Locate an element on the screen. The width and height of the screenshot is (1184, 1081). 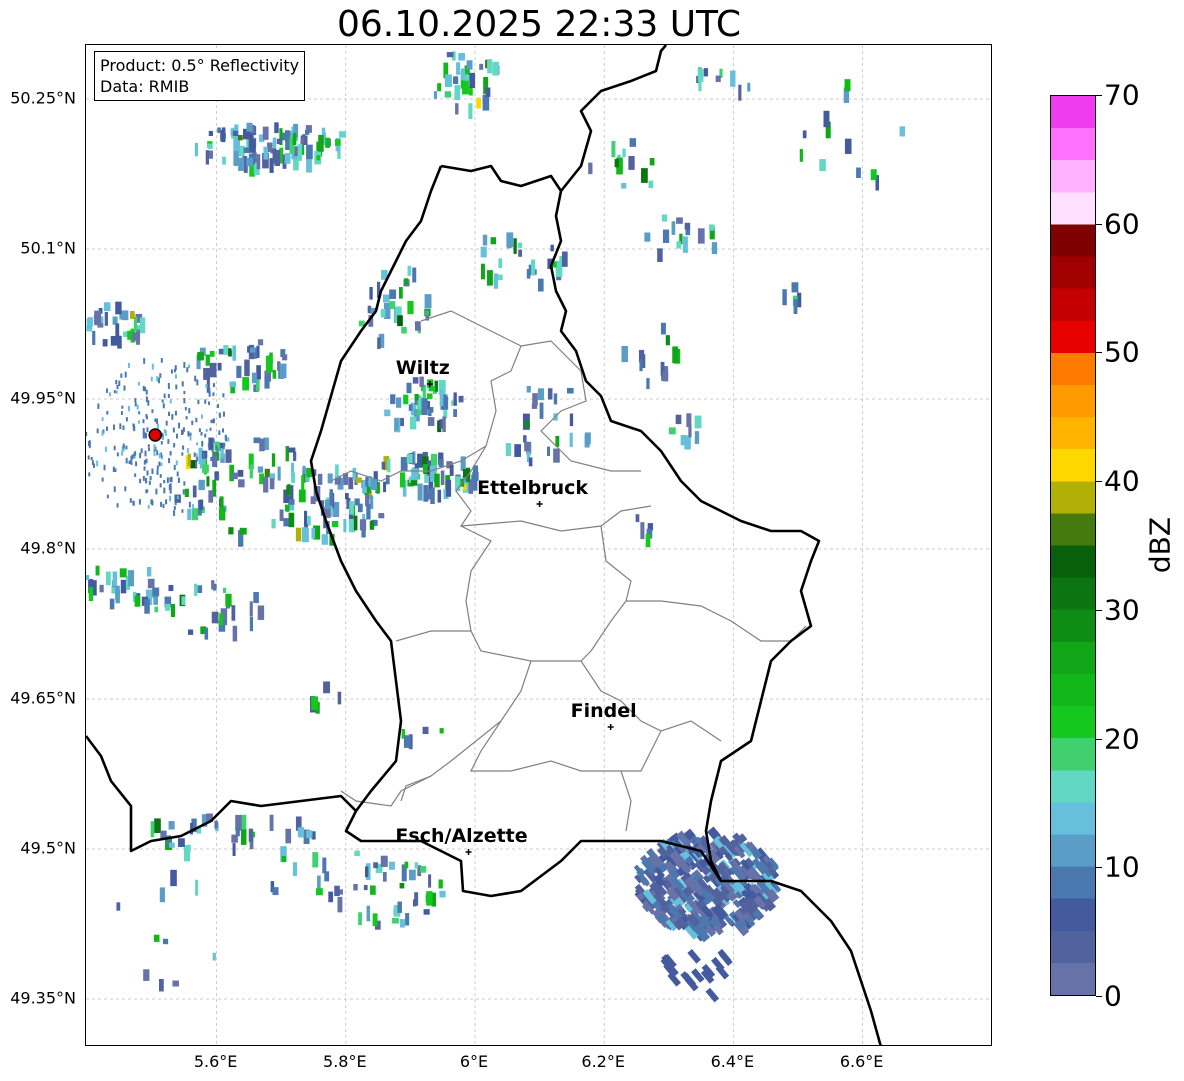
canton-boundary is located at coordinates (526, 593).